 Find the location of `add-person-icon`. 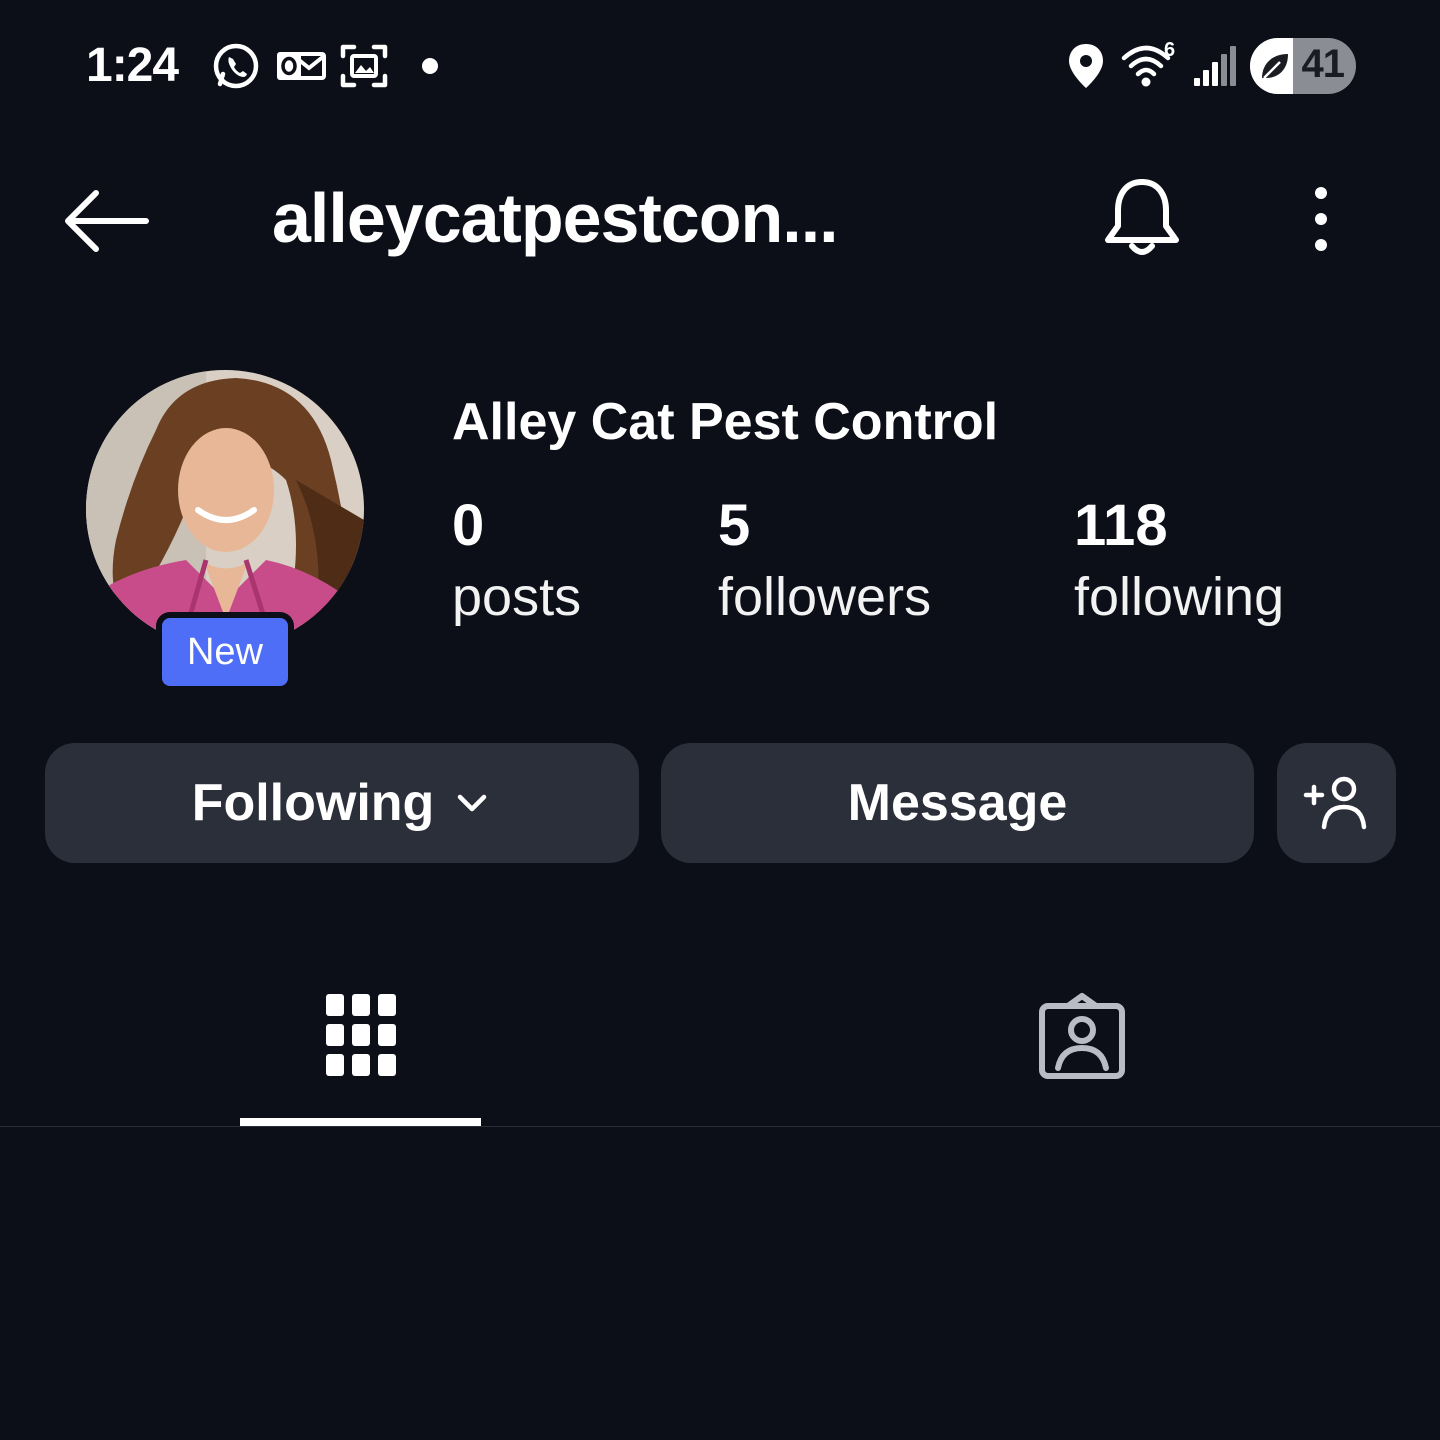

add-person-icon is located at coordinates (1334, 803).